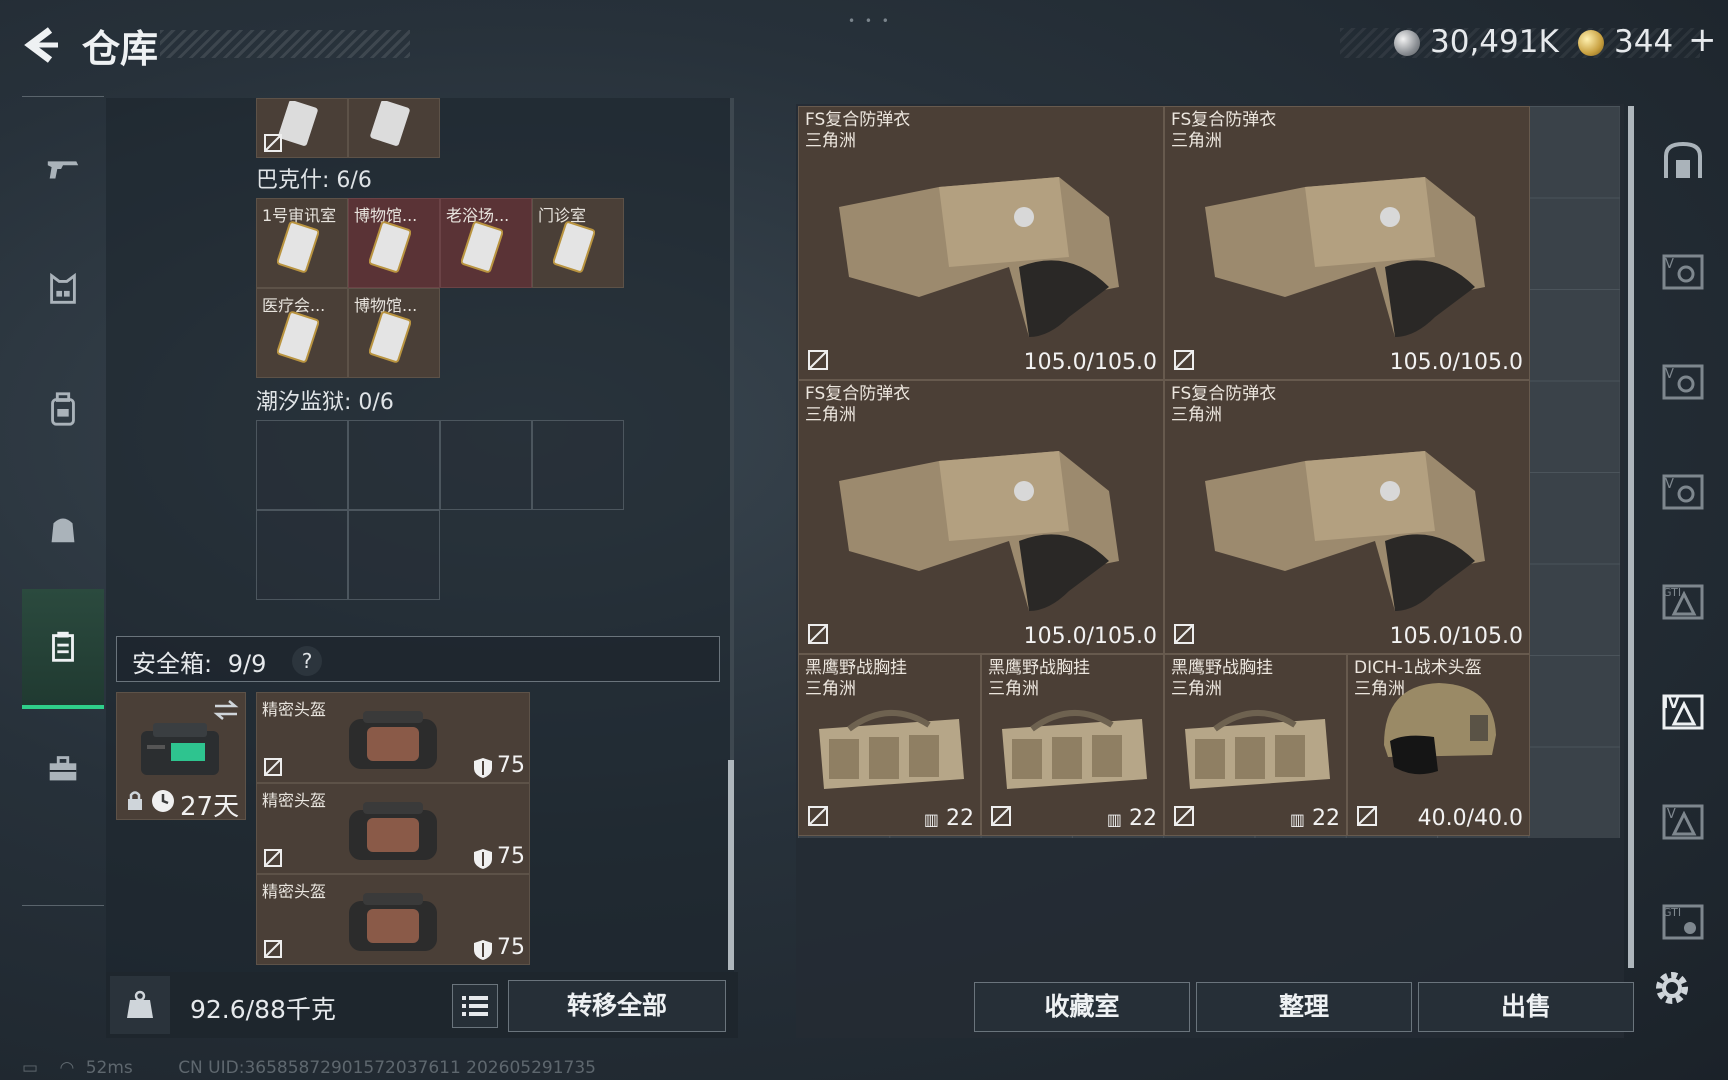  What do you see at coordinates (1702, 40) in the screenshot?
I see `add-currency-button: +` at bounding box center [1702, 40].